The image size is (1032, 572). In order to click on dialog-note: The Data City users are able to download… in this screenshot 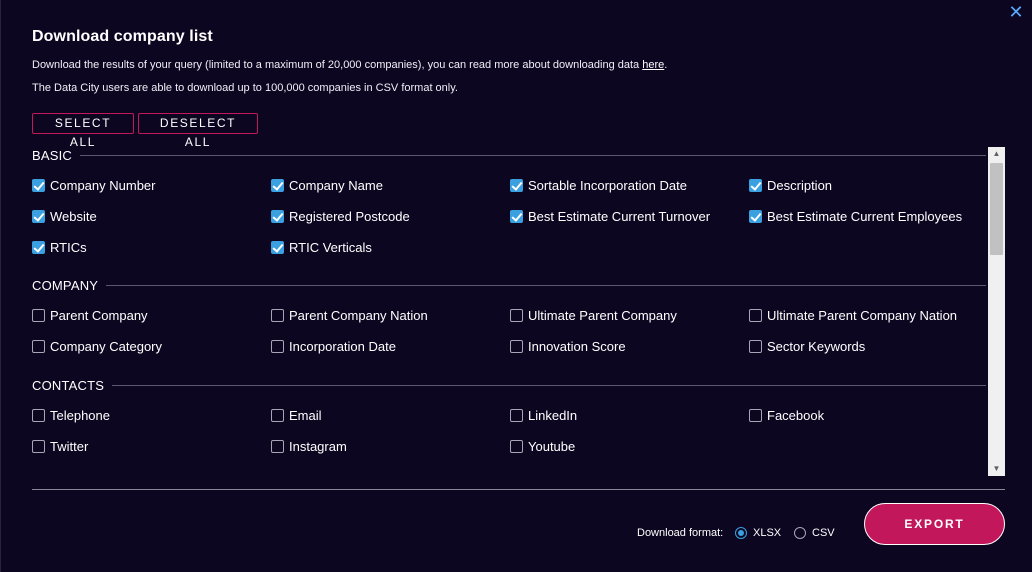, I will do `click(245, 88)`.